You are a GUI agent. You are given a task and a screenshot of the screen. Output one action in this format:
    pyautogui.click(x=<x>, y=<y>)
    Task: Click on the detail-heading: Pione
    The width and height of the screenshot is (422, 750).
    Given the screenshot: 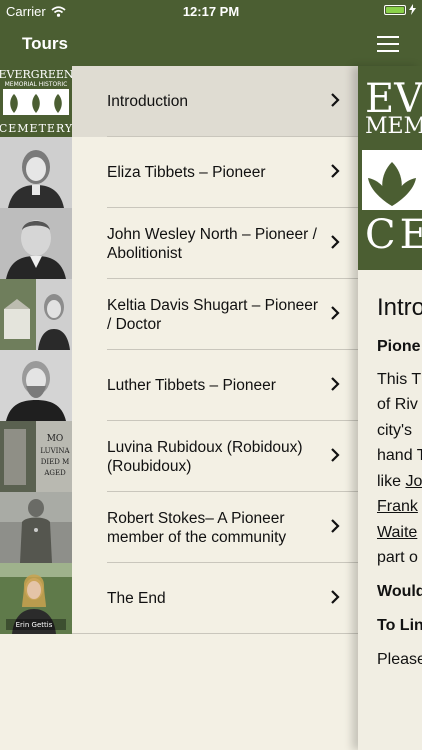 What is the action you would take?
    pyautogui.click(x=399, y=346)
    